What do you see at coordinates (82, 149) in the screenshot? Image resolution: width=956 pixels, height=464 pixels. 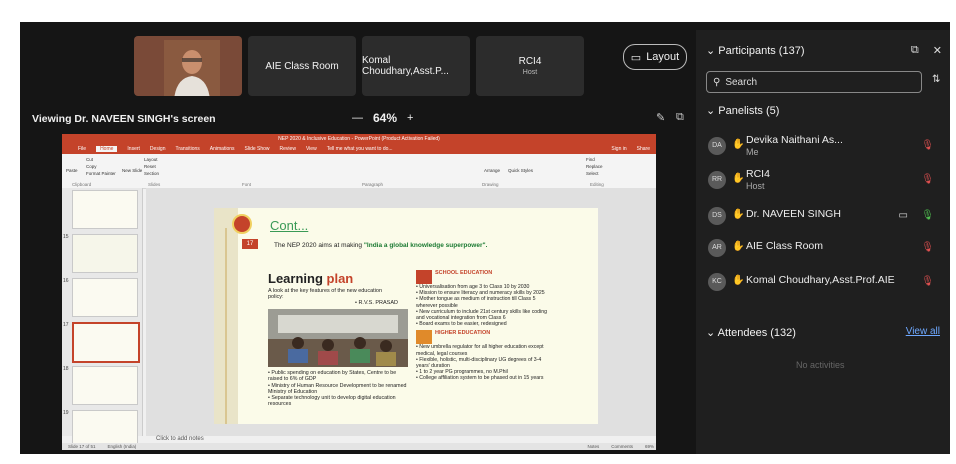 I see `ppt-menu-file: File` at bounding box center [82, 149].